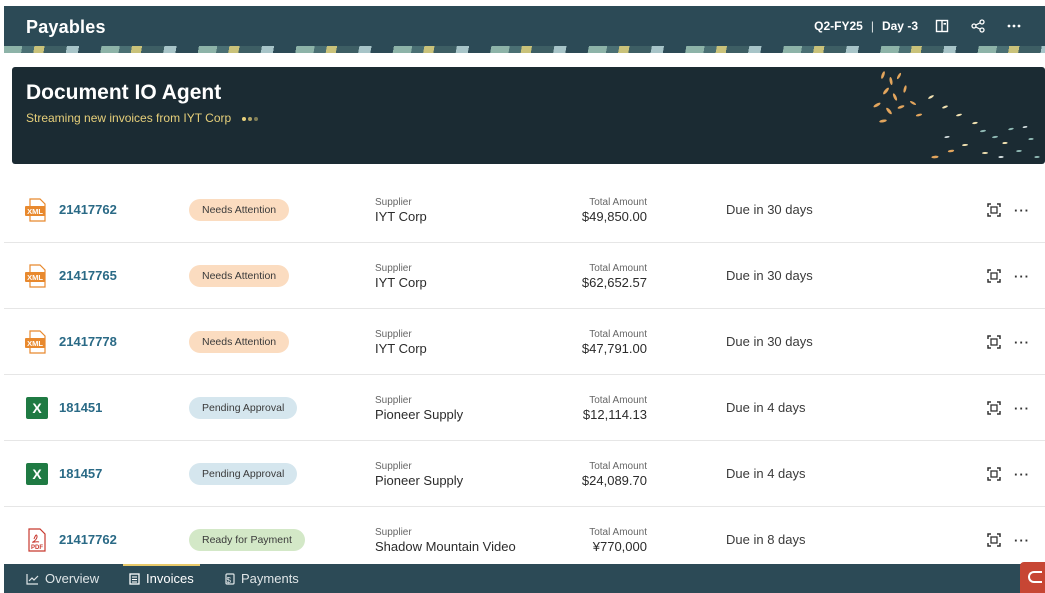 The image size is (1045, 593). I want to click on invoice-number-link: 181457, so click(80, 473).